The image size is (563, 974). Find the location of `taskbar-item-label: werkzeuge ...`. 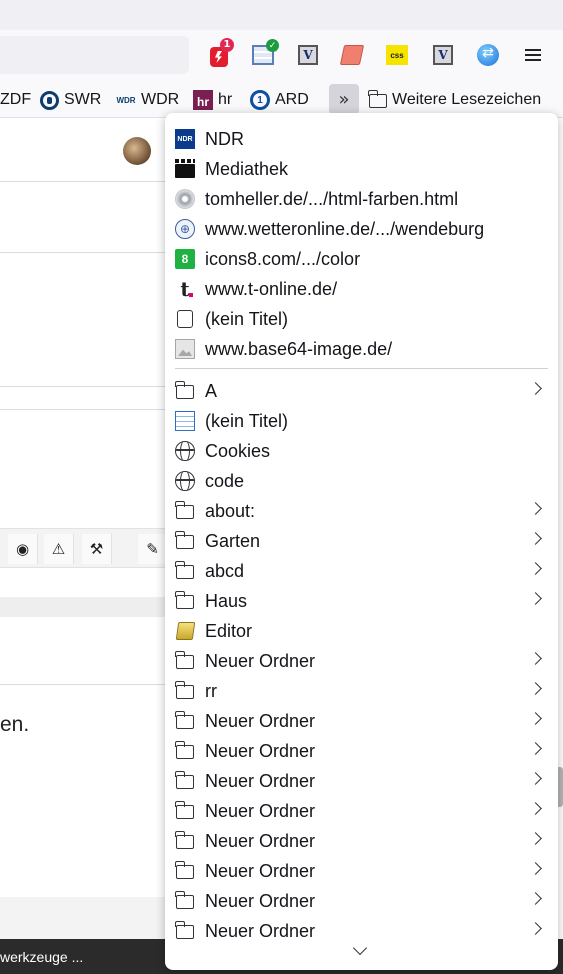

taskbar-item-label: werkzeuge ... is located at coordinates (41, 957).